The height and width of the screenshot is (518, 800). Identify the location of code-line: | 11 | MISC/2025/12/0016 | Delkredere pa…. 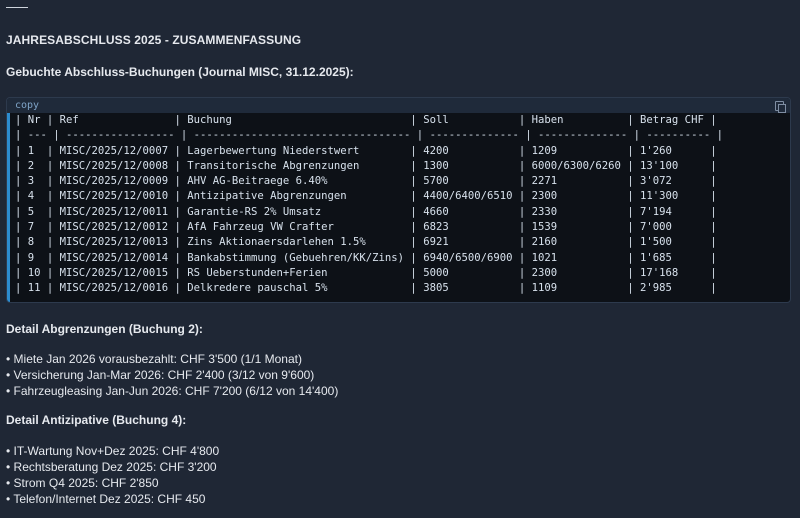
(366, 288).